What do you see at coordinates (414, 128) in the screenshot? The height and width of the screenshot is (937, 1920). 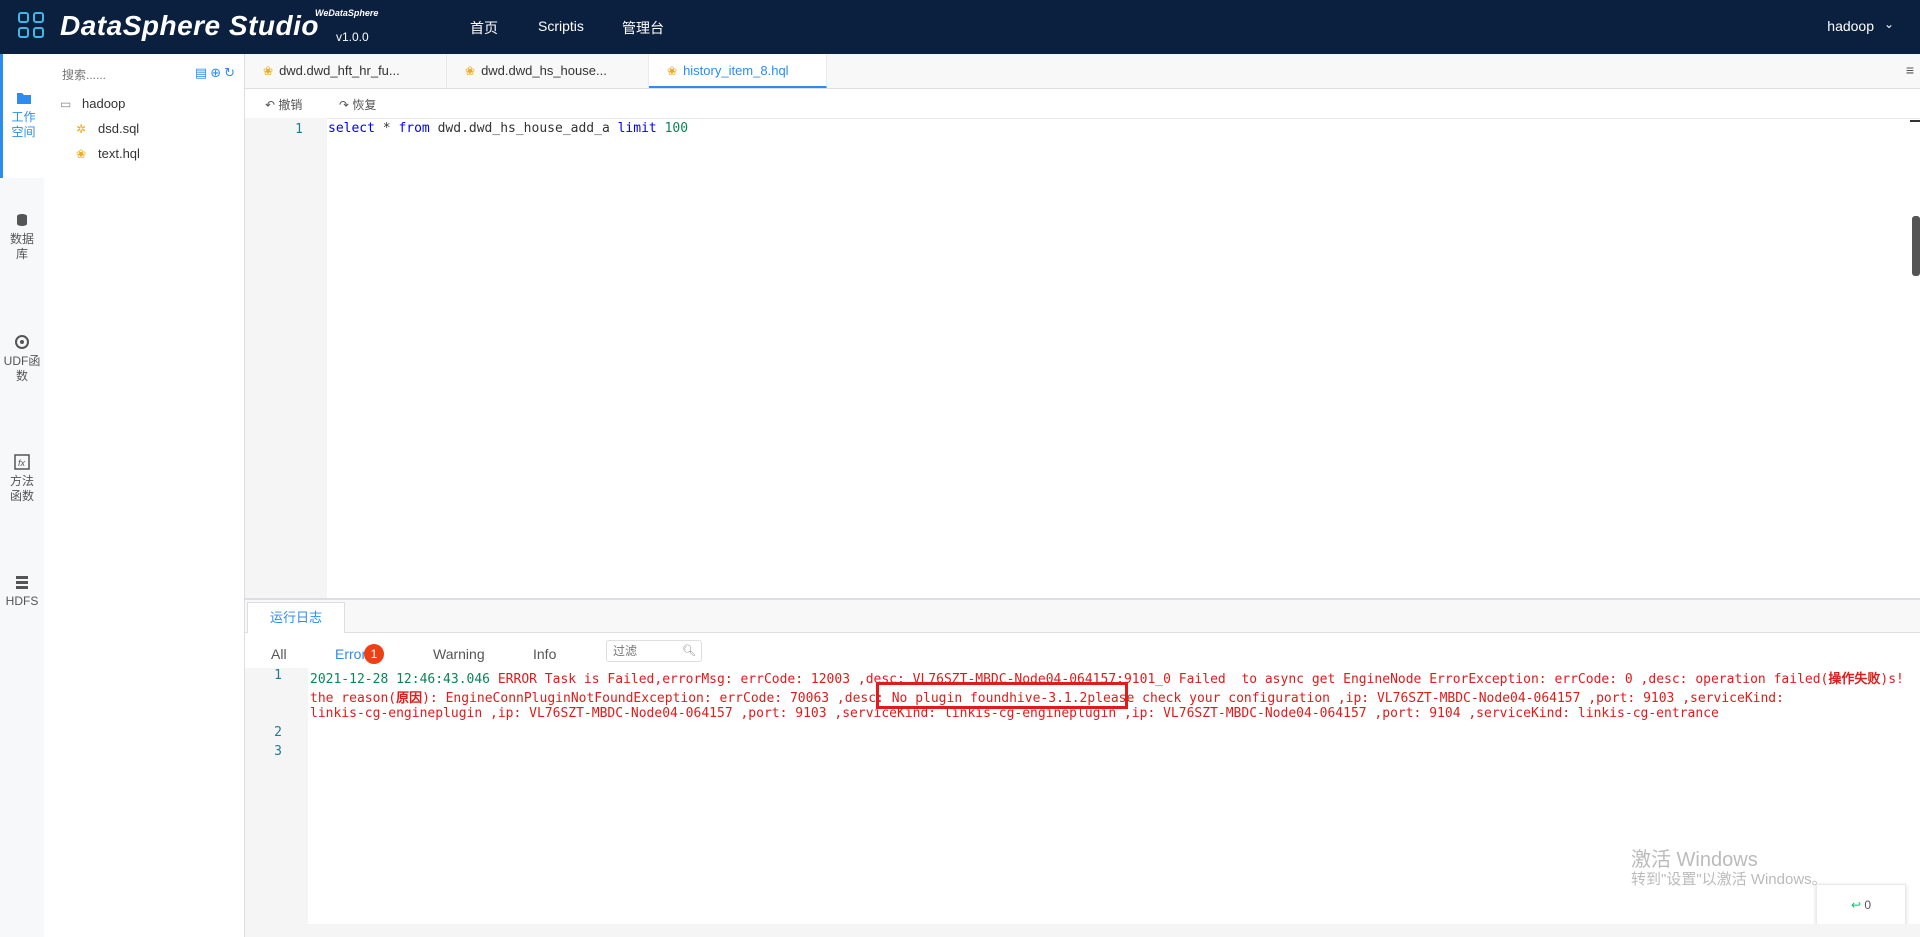 I see `code-token: from` at bounding box center [414, 128].